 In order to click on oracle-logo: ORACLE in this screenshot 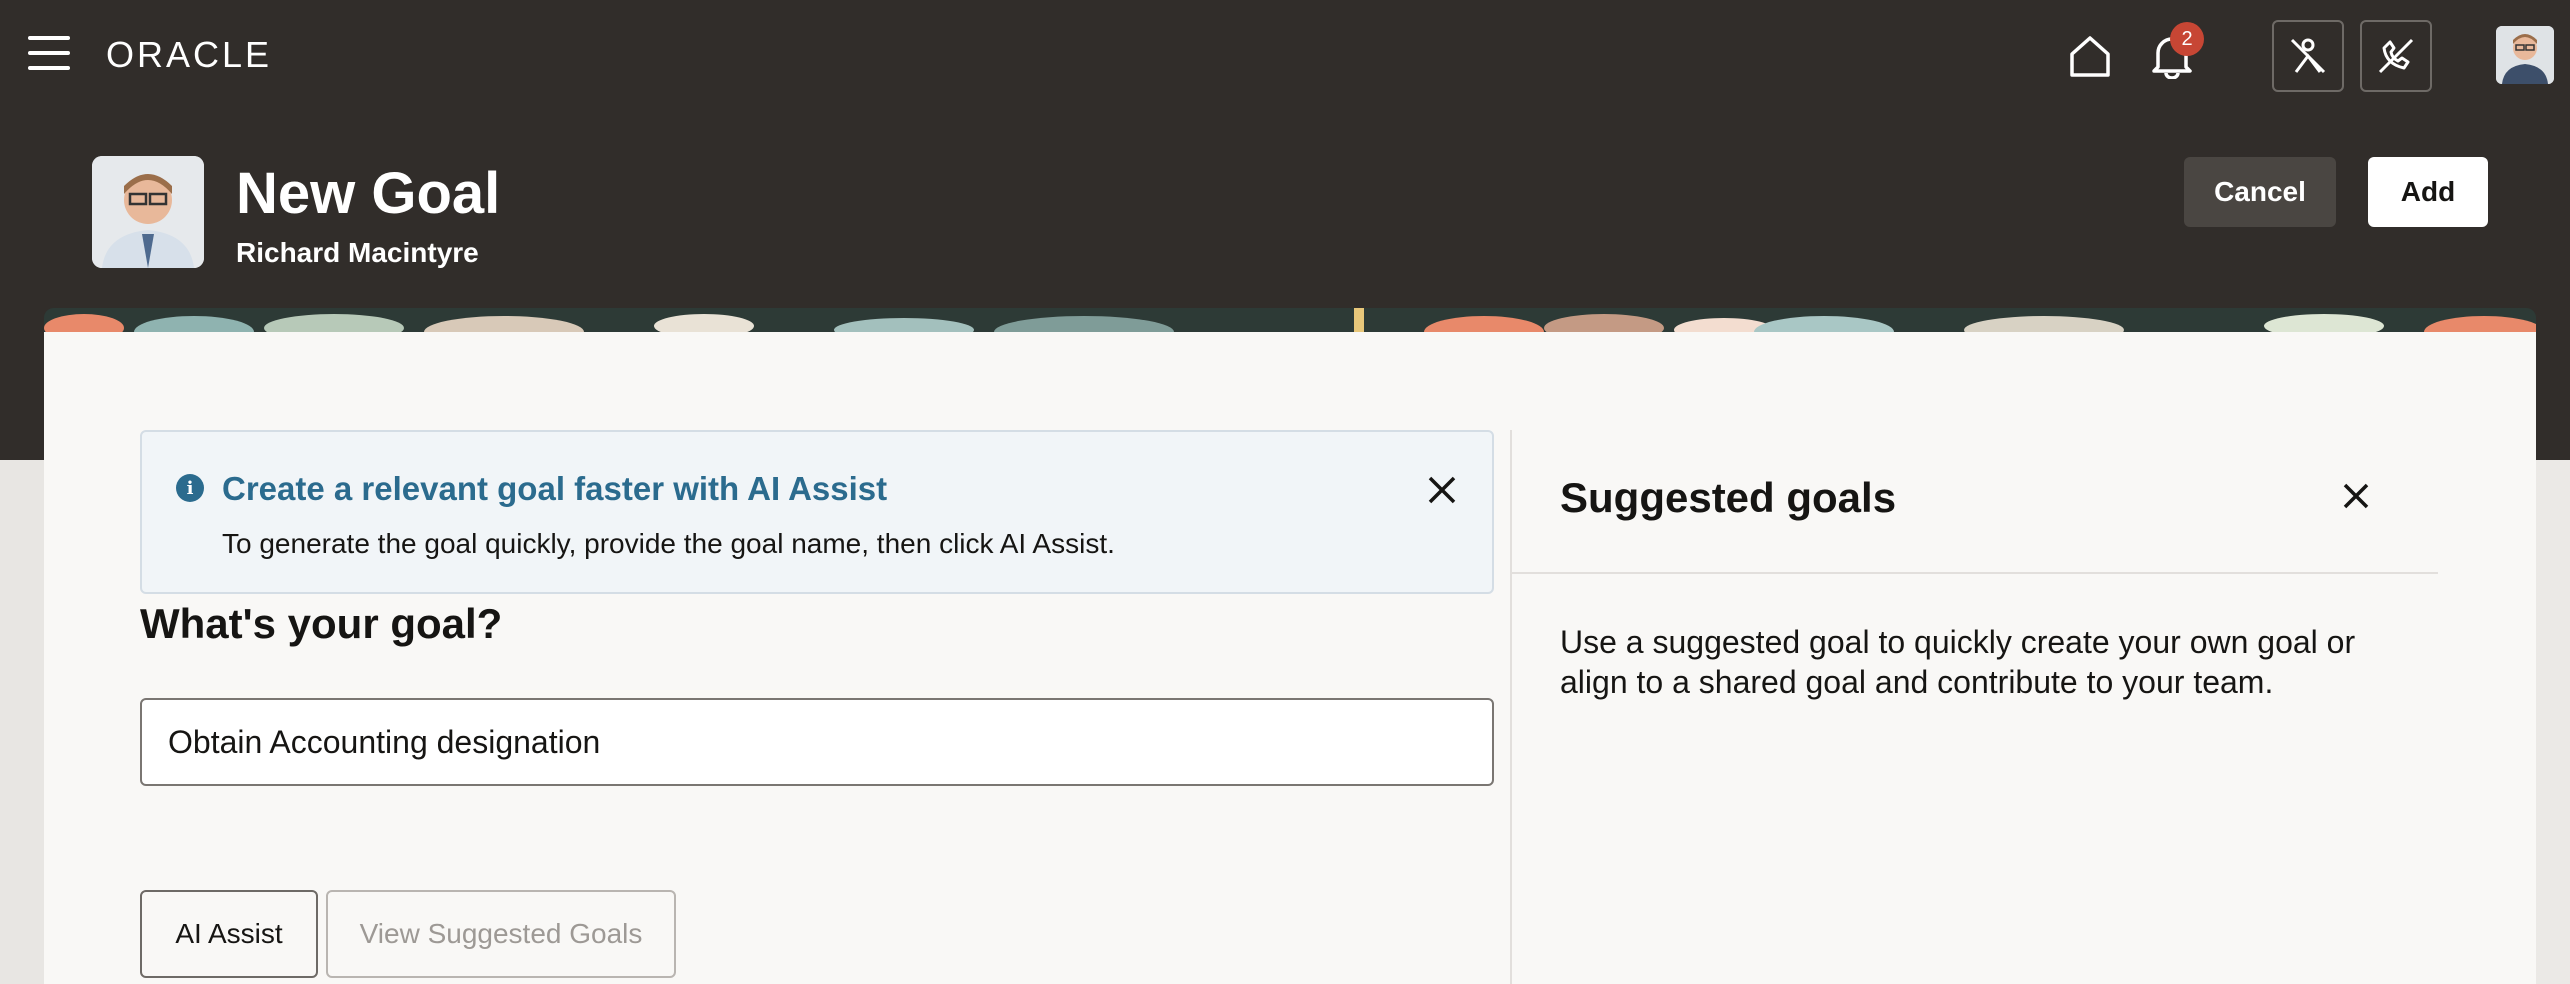, I will do `click(189, 55)`.